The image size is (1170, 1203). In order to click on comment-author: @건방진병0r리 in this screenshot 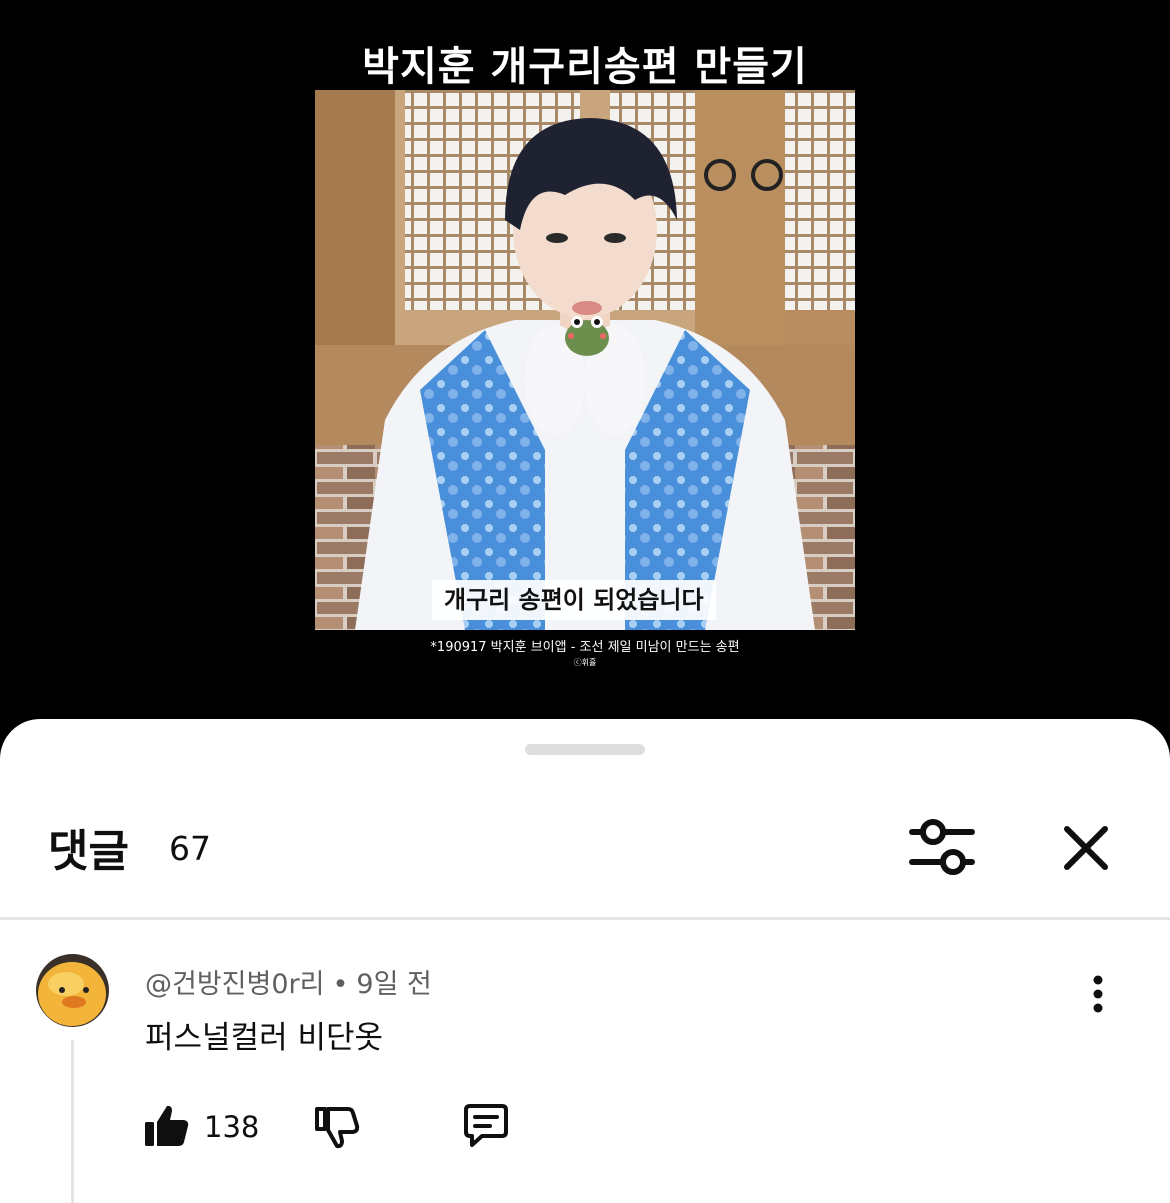, I will do `click(234, 984)`.